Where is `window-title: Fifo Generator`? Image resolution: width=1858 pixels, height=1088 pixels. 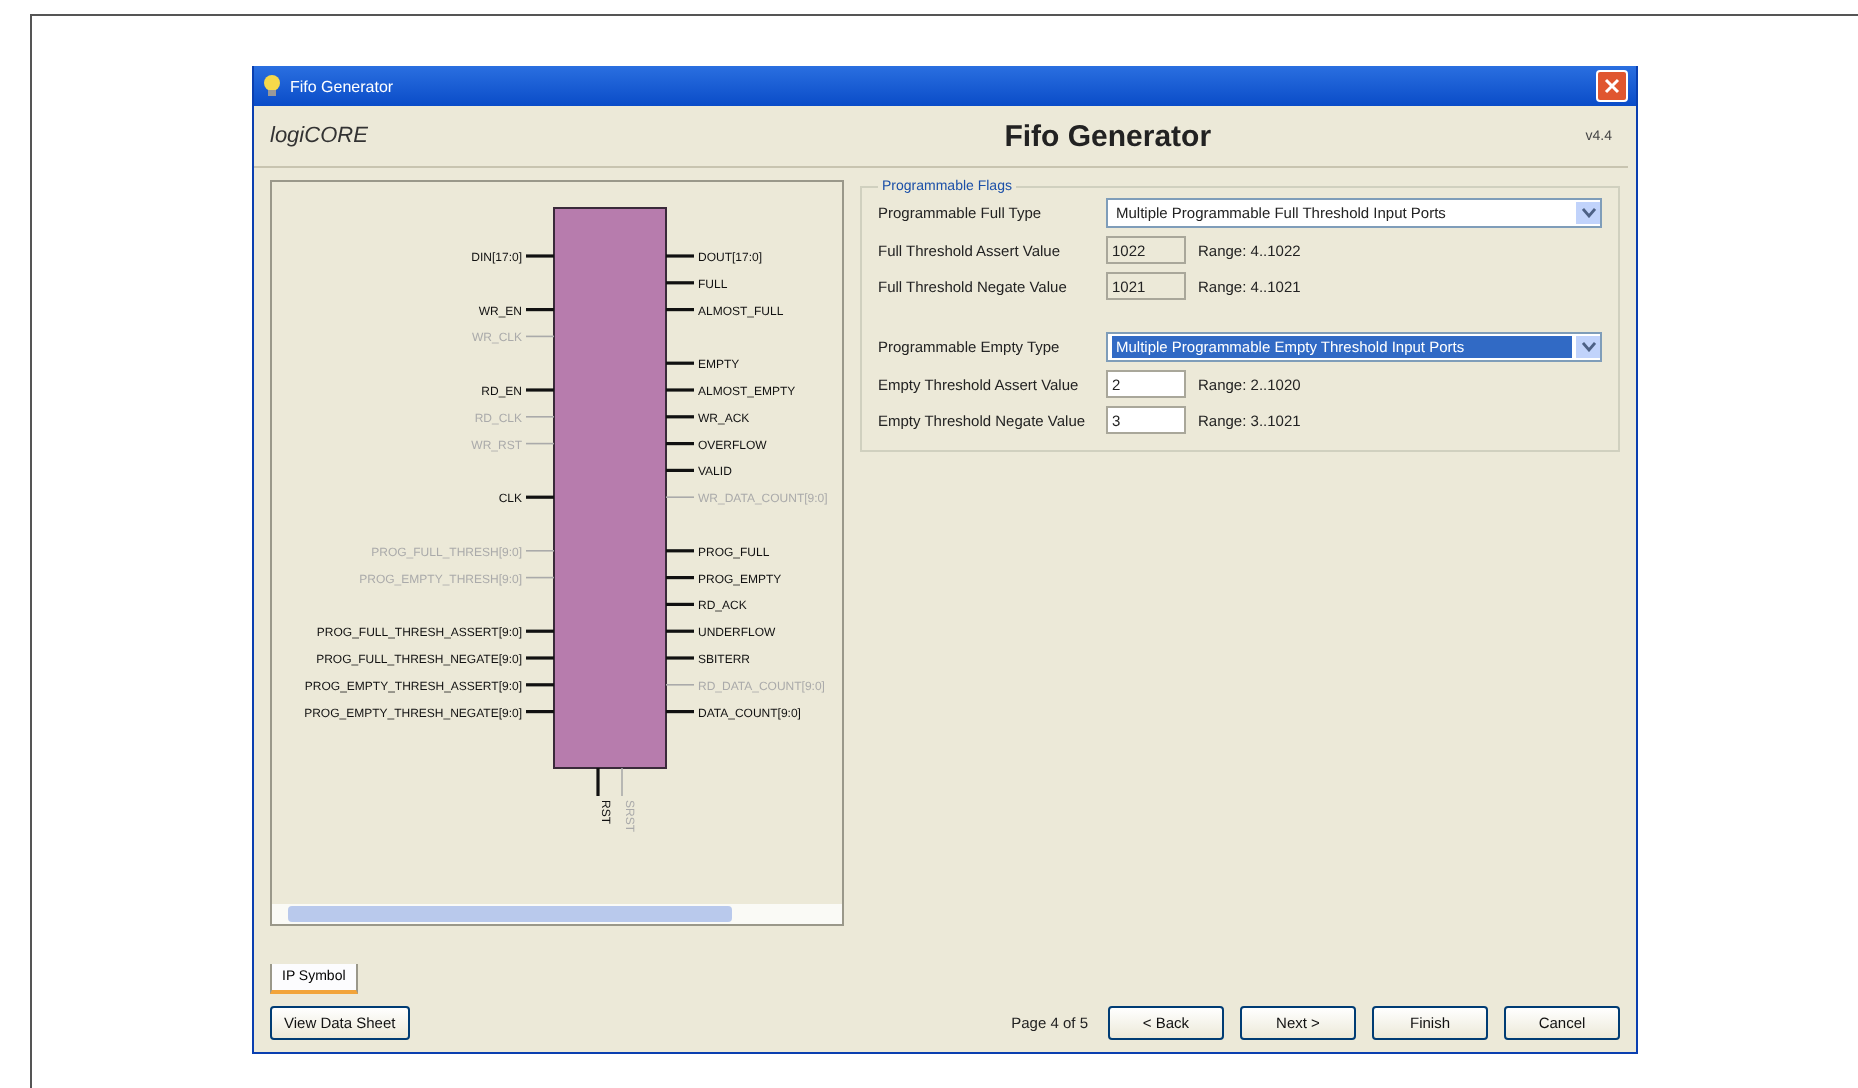
window-title: Fifo Generator is located at coordinates (342, 86).